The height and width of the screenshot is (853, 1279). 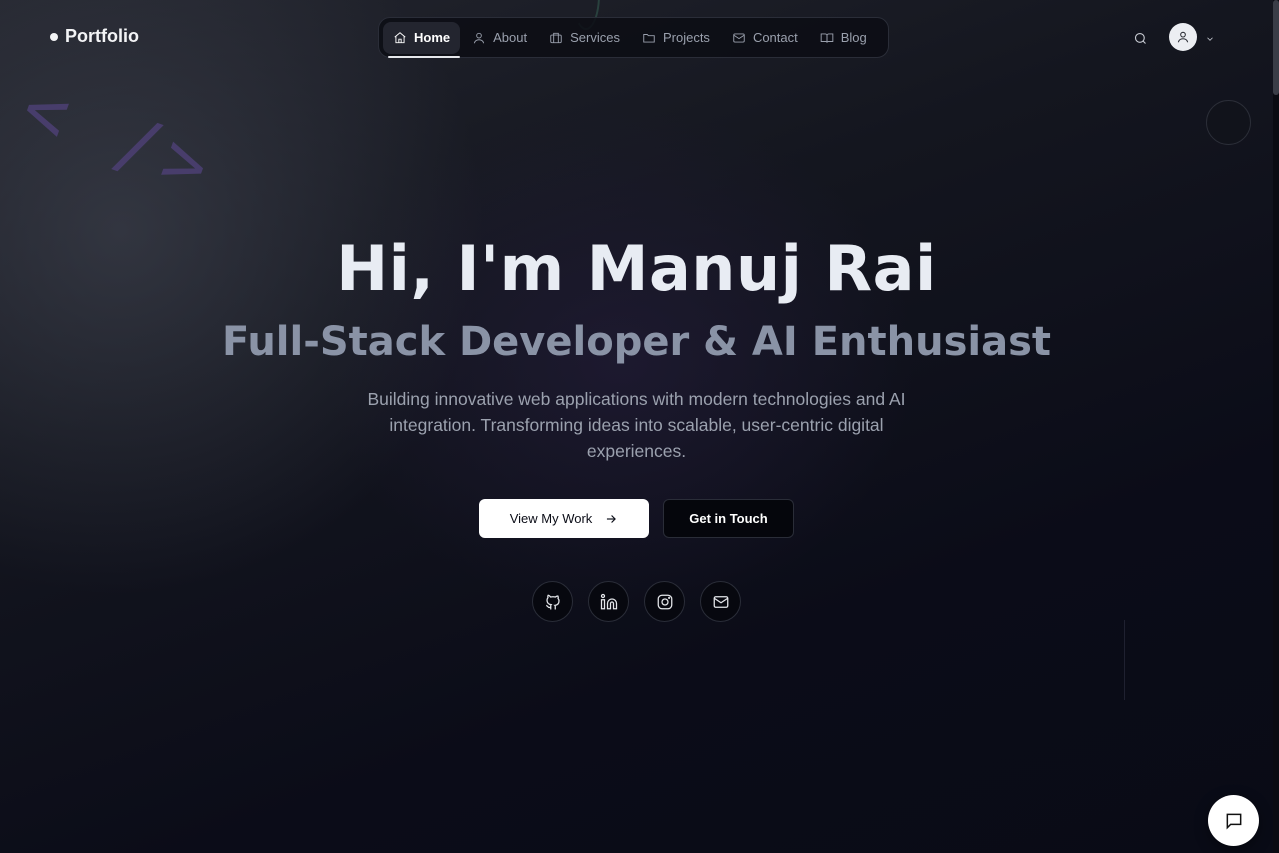 What do you see at coordinates (1124, 660) in the screenshot?
I see `decorative-line` at bounding box center [1124, 660].